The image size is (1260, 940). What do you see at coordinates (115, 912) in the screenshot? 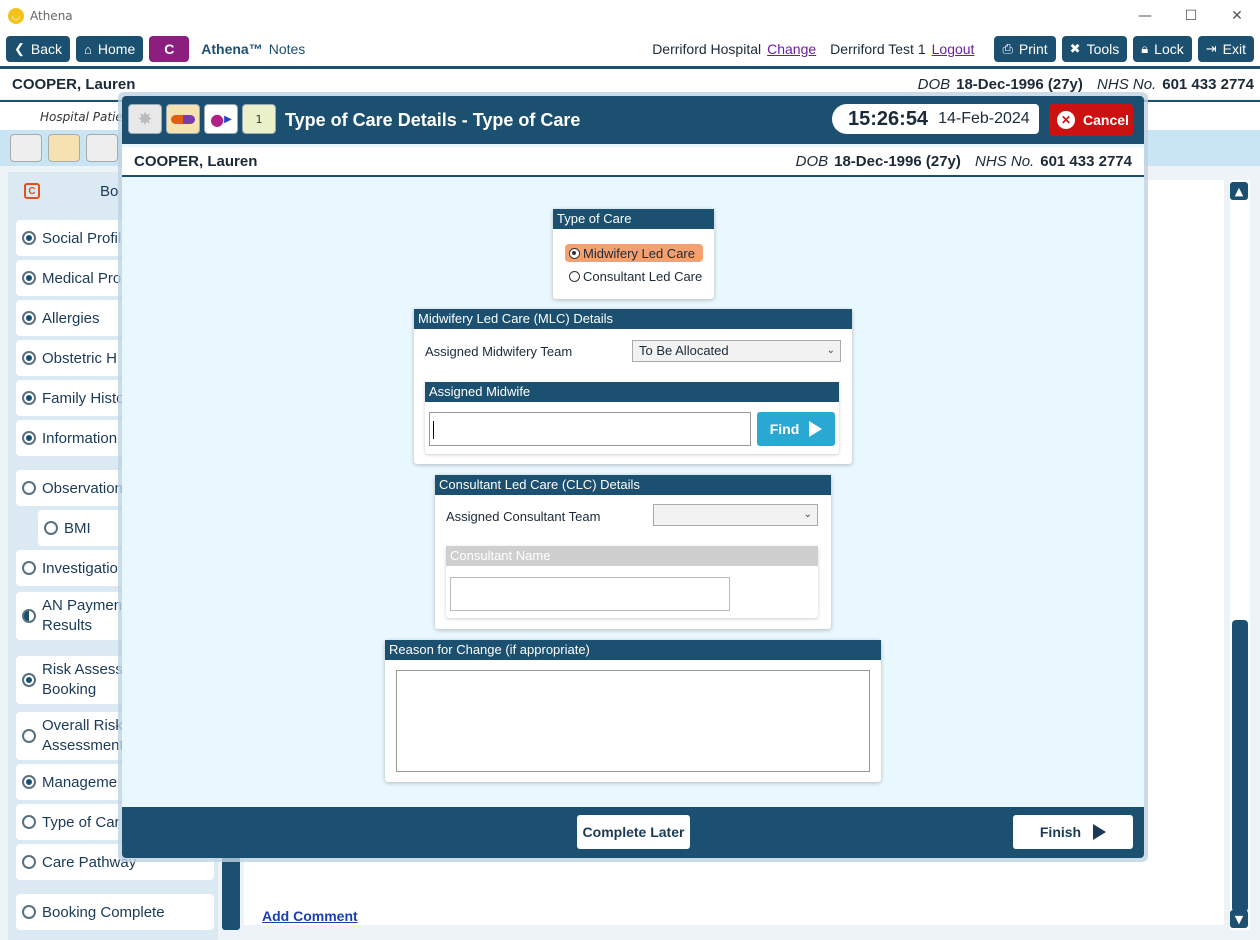
I see `sidebar-item-booking-complete: Booking Complete` at bounding box center [115, 912].